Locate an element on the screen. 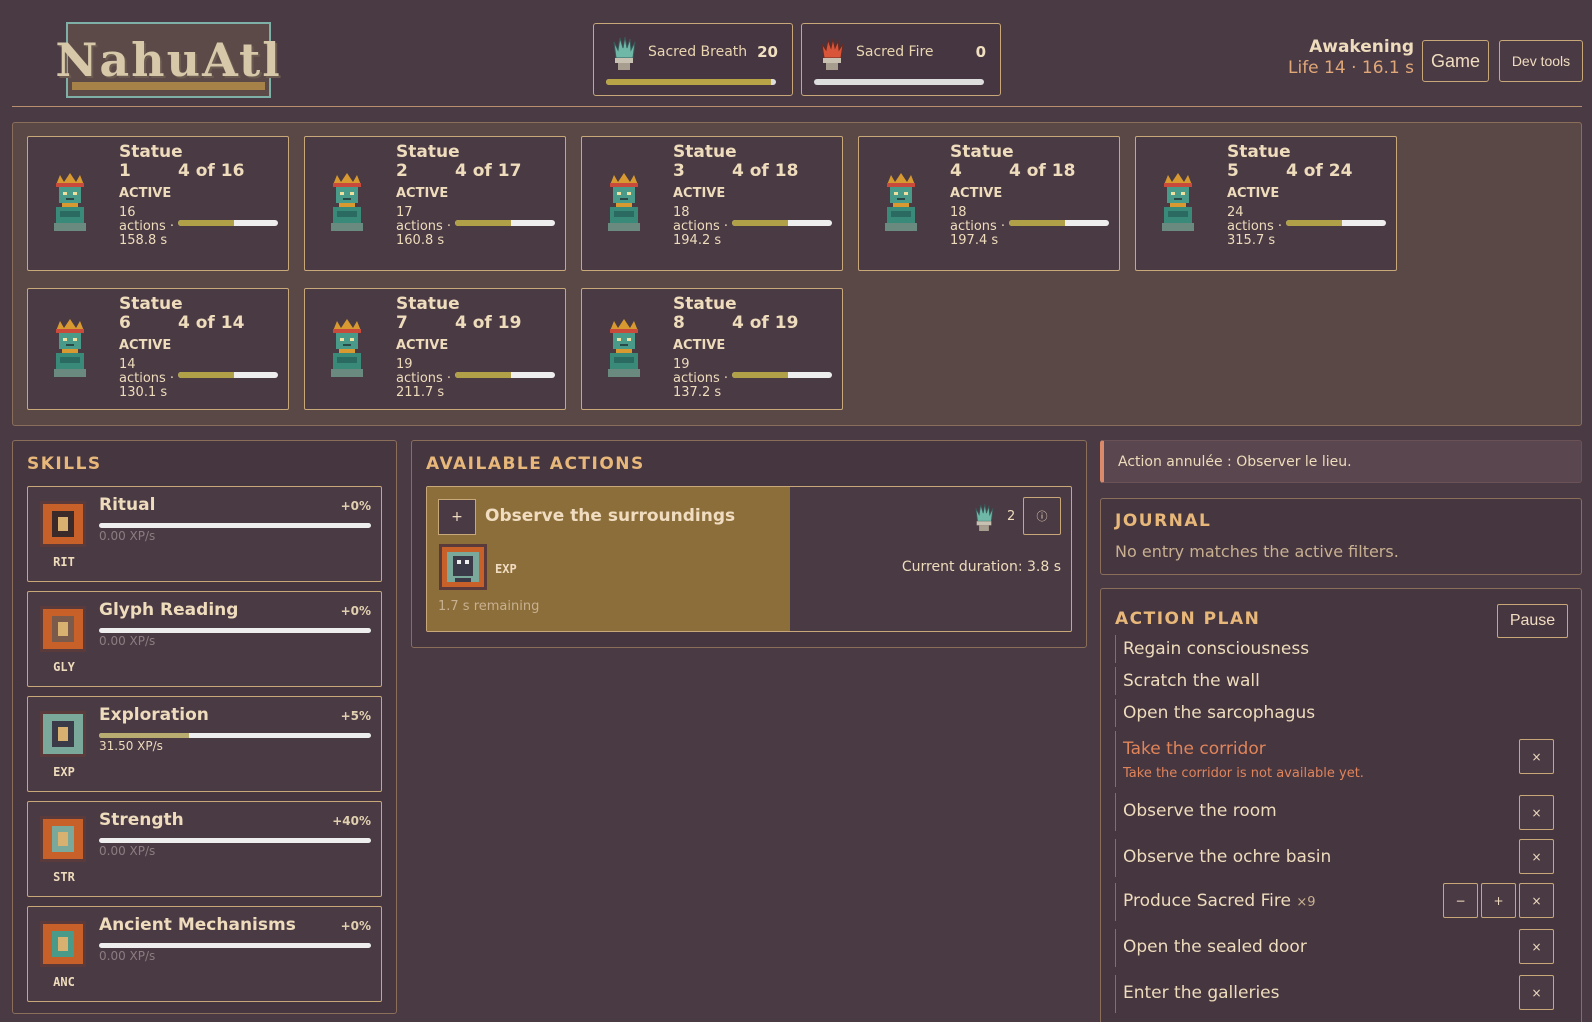 The image size is (1592, 1022). skill-name: Glyph Reading is located at coordinates (169, 610).